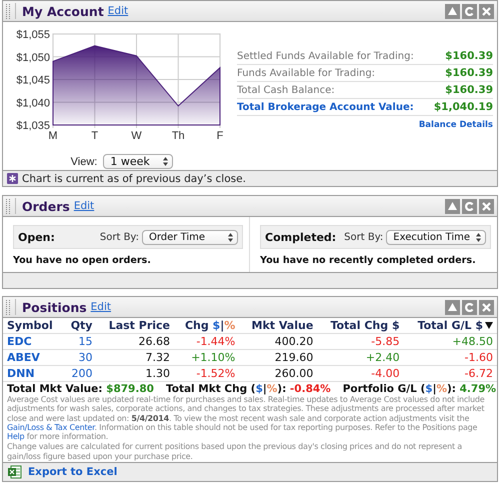 This screenshot has height=487, width=500. What do you see at coordinates (33, 80) in the screenshot?
I see `y-tick-label: $1,045` at bounding box center [33, 80].